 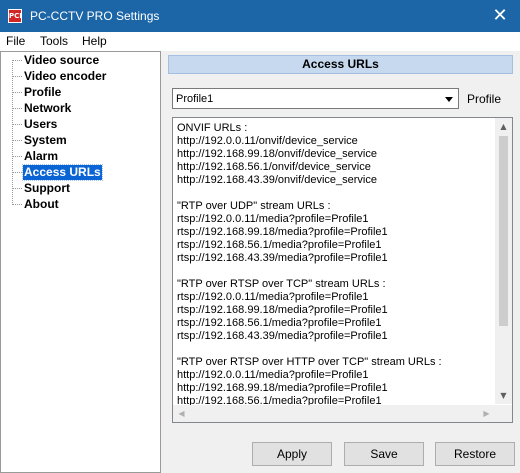 I want to click on tree-item-access-urls: Access URLs, so click(x=62, y=172).